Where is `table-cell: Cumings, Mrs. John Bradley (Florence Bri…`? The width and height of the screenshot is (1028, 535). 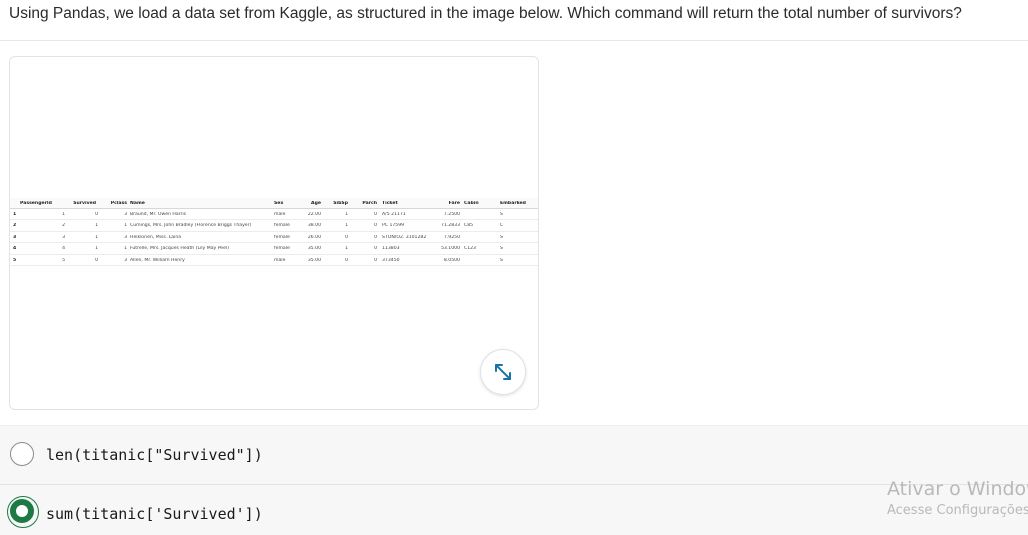 table-cell: Cumings, Mrs. John Bradley (Florence Bri… is located at coordinates (191, 226).